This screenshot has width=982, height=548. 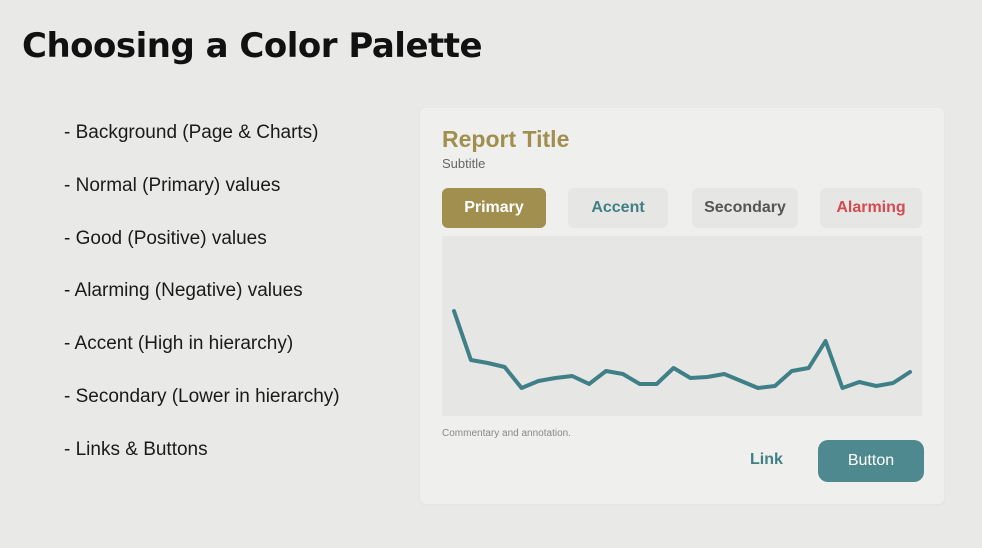 I want to click on line-chart, so click(x=682, y=349).